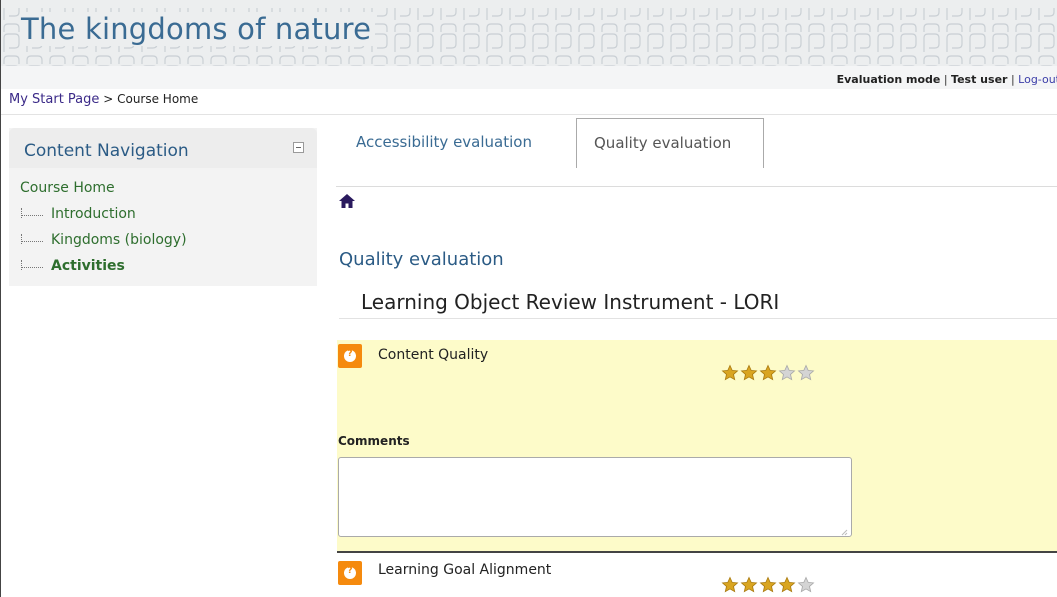  I want to click on breadcrumb-current: Course Home, so click(158, 99).